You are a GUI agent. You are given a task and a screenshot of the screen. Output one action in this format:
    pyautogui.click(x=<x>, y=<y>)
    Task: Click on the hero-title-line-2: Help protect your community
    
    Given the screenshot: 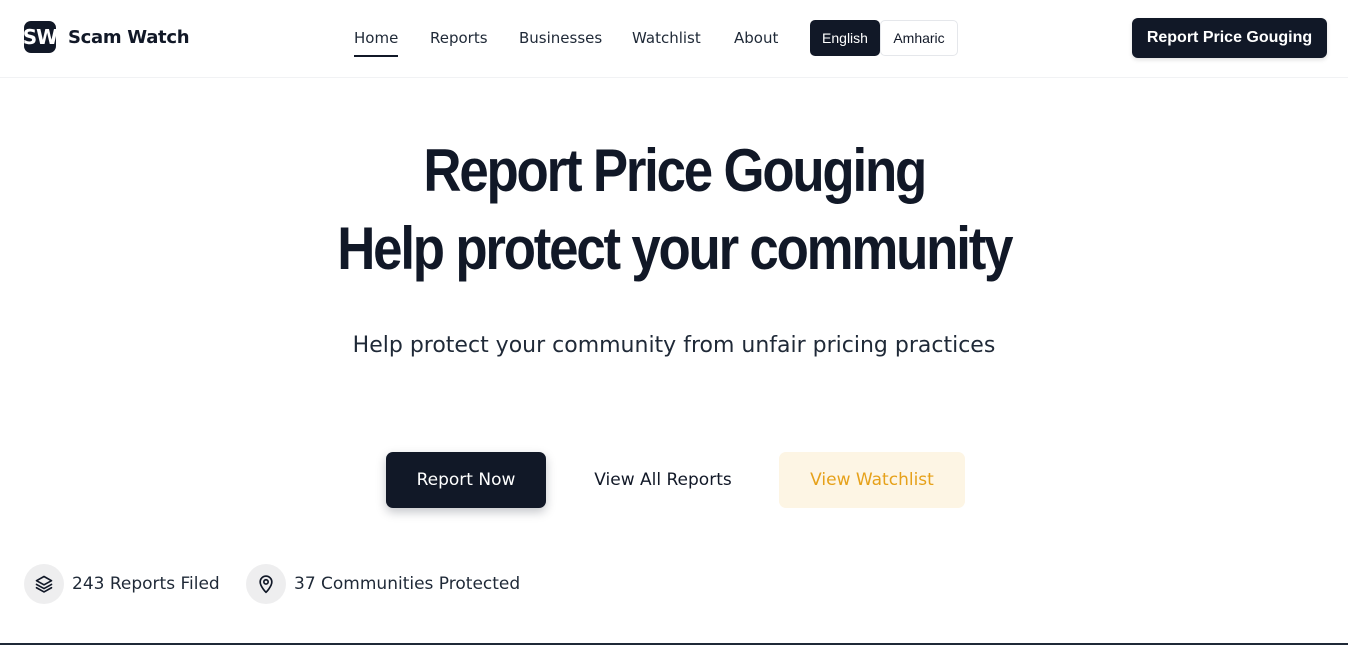 What is the action you would take?
    pyautogui.click(x=675, y=248)
    